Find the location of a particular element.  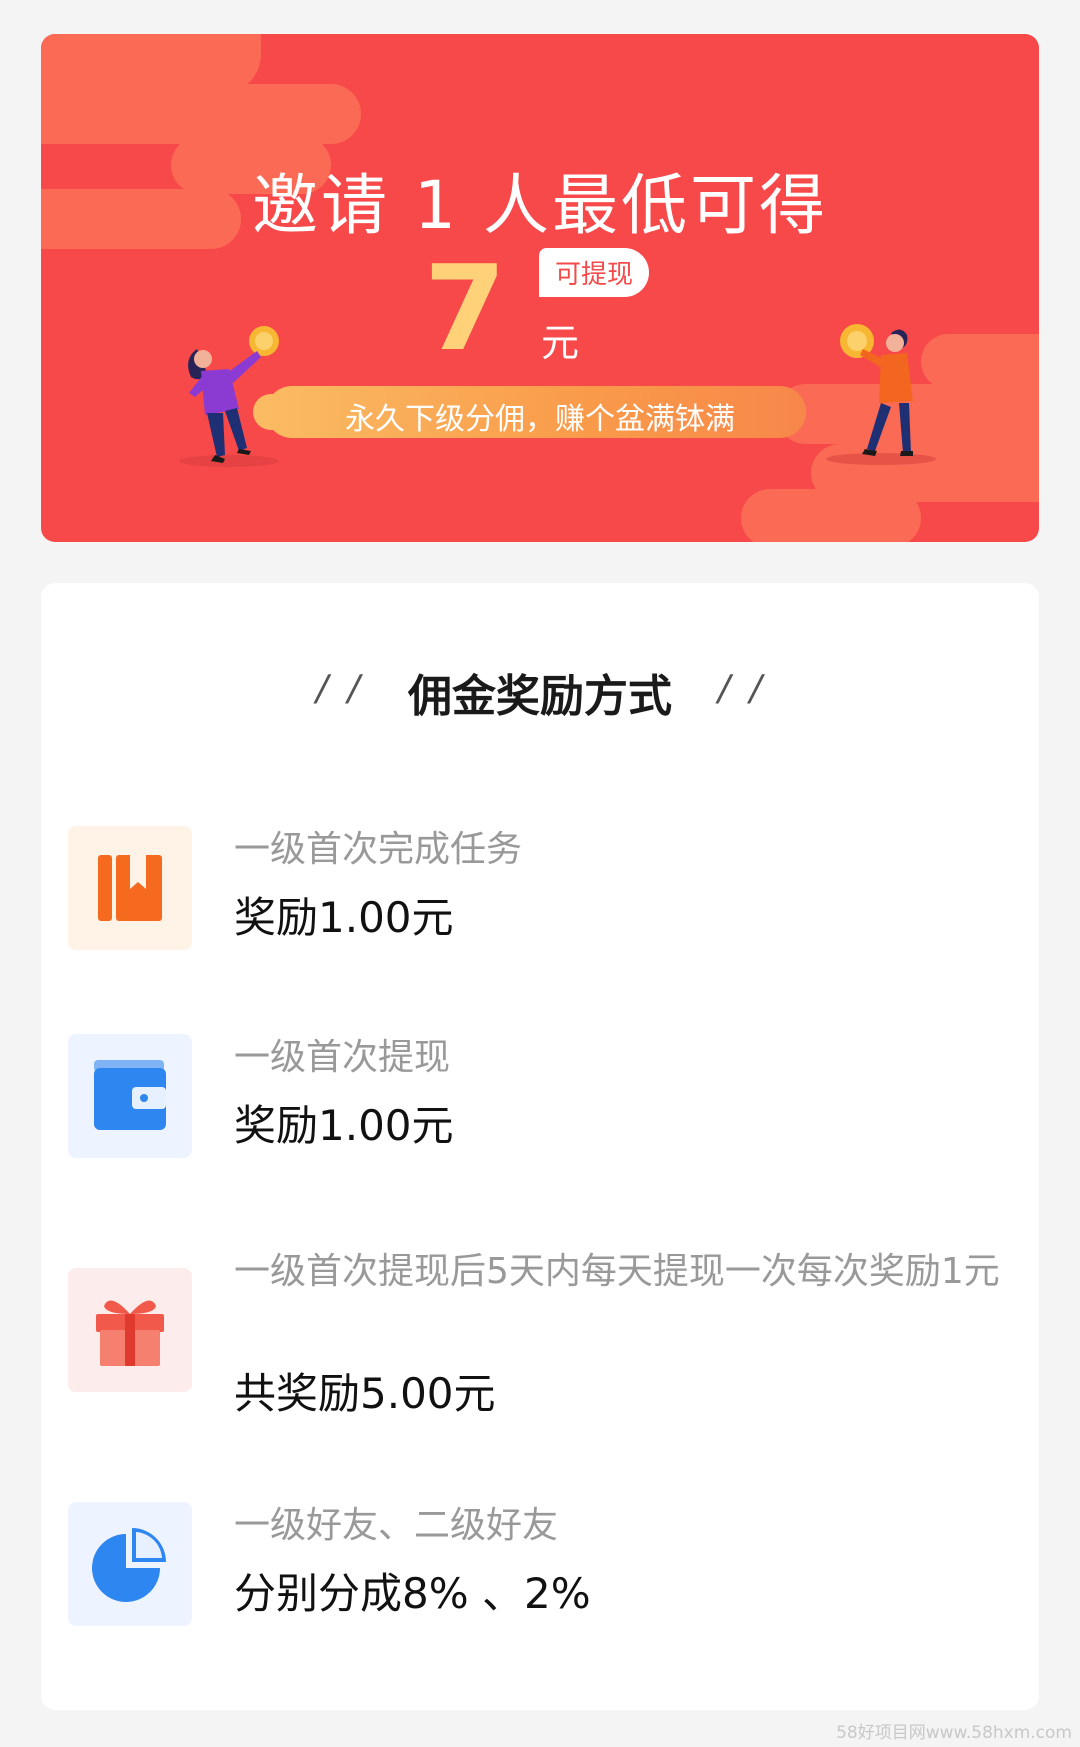

reward-label: 一级首次提现 is located at coordinates (342, 1057).